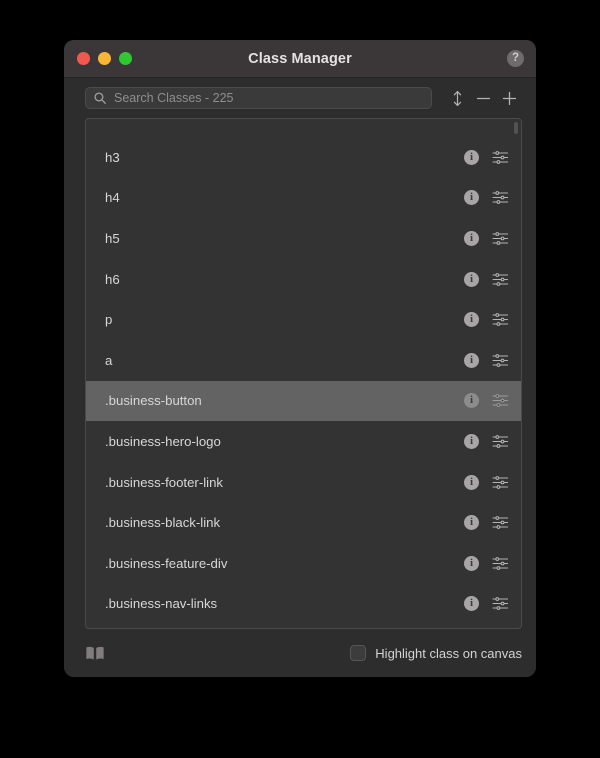 This screenshot has width=600, height=758. Describe the element at coordinates (163, 441) in the screenshot. I see `class-name-label: .business-hero-logo` at that location.